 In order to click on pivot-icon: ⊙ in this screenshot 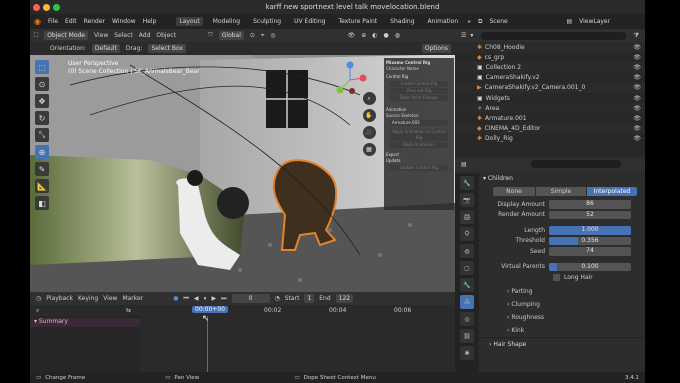, I will do `click(252, 35)`.